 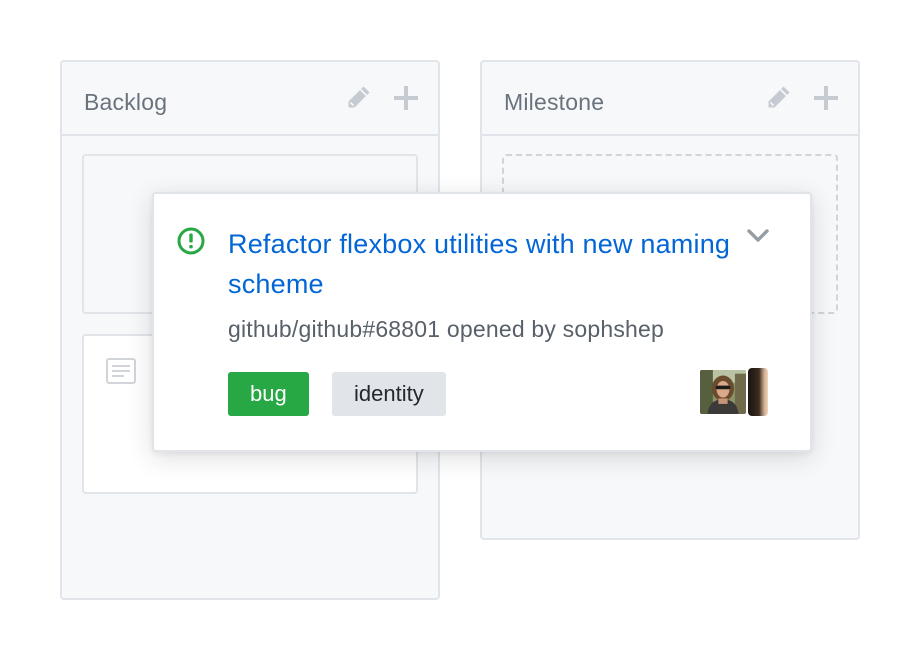 I want to click on column-header: Backlog, so click(x=250, y=99).